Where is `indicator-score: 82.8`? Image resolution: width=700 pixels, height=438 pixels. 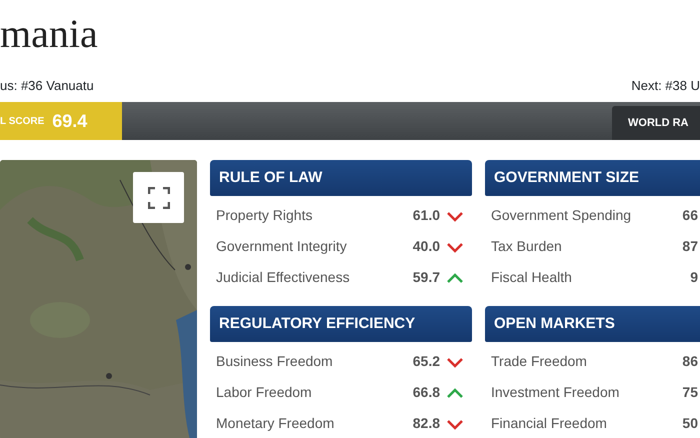 indicator-score: 82.8 is located at coordinates (426, 423).